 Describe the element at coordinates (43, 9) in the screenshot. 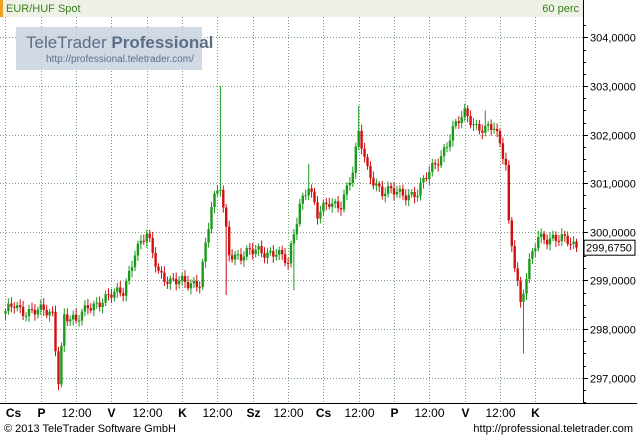

I see `instrument-label: EUR/HUF Spot` at that location.